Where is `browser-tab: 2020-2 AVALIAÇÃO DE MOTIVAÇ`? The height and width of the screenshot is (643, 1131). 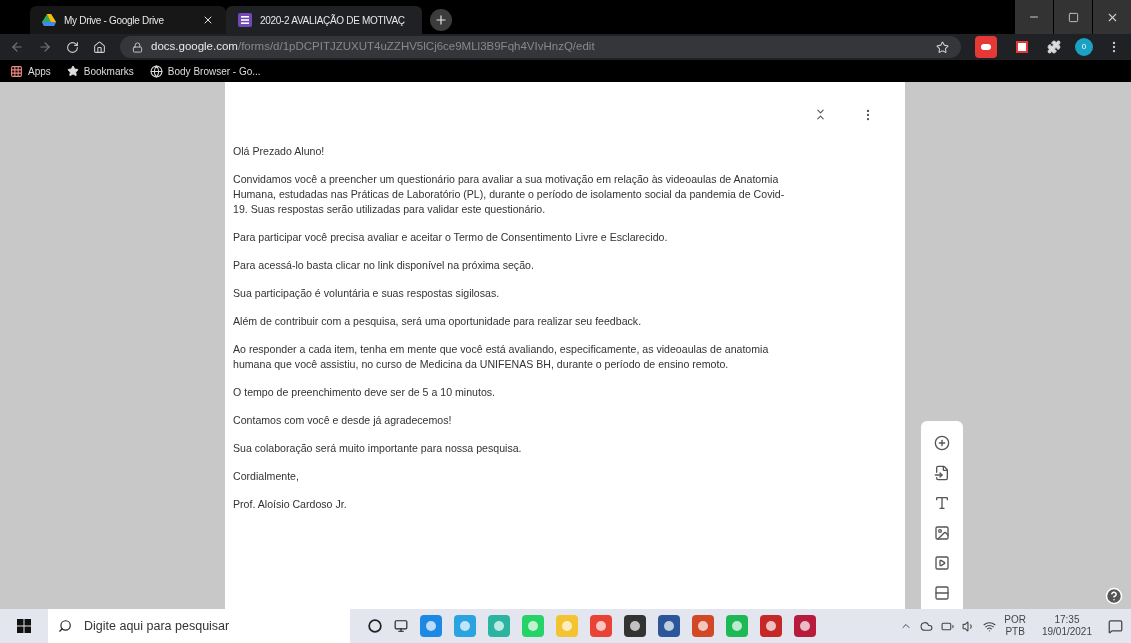 browser-tab: 2020-2 AVALIAÇÃO DE MOTIVAÇ is located at coordinates (324, 20).